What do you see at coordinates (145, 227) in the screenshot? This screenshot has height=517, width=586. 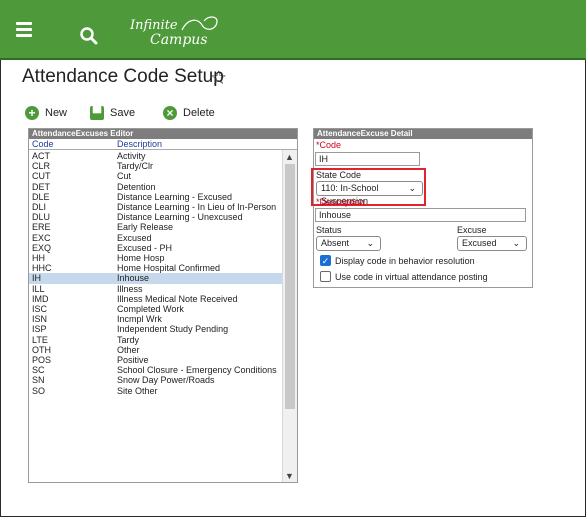 I see `row-description: Early Release` at bounding box center [145, 227].